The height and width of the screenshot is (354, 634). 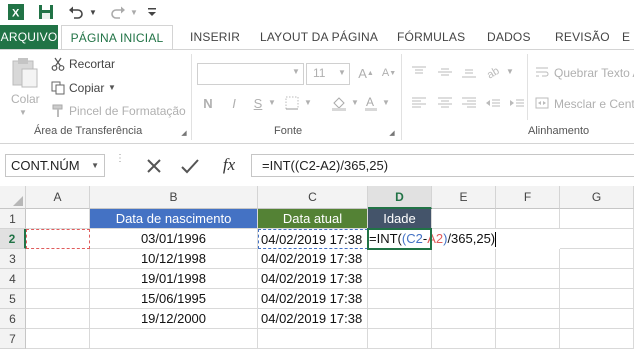 I want to click on cell-f3, so click(x=528, y=259).